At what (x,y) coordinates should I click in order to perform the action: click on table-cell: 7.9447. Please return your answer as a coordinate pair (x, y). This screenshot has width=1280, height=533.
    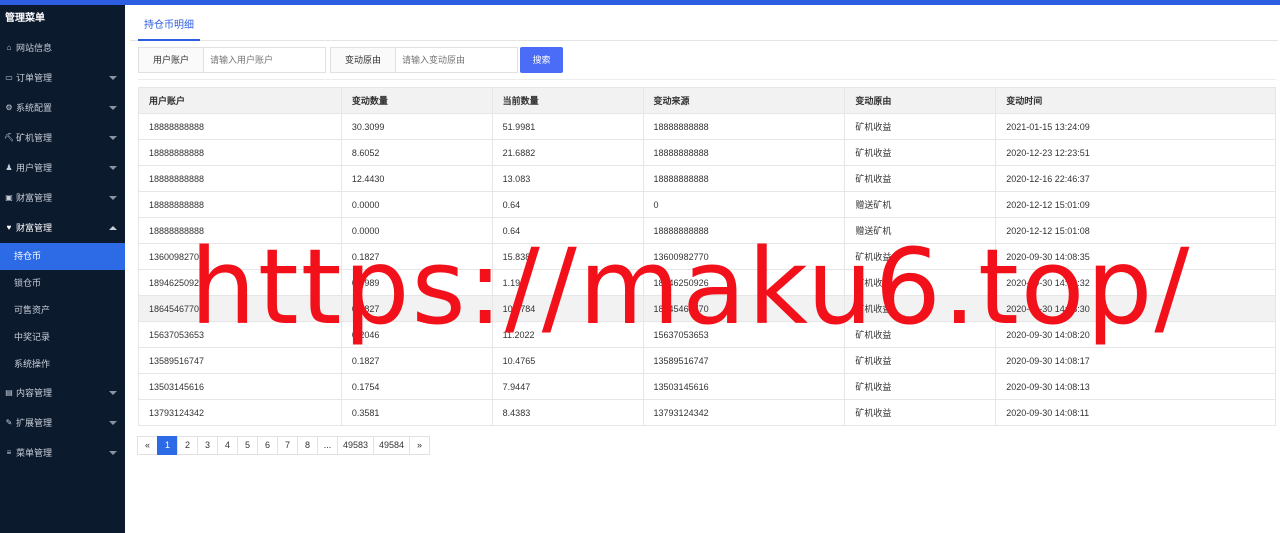
    Looking at the image, I should click on (567, 386).